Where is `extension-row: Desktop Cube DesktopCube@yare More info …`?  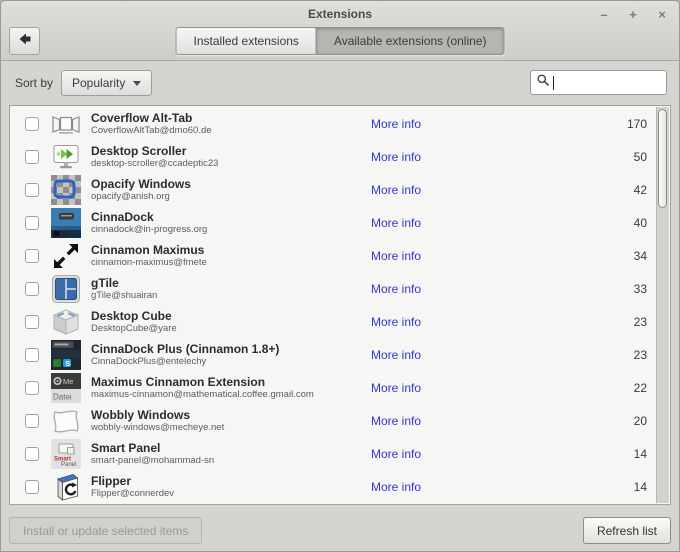
extension-row: Desktop Cube DesktopCube@yare More info … is located at coordinates (332, 321).